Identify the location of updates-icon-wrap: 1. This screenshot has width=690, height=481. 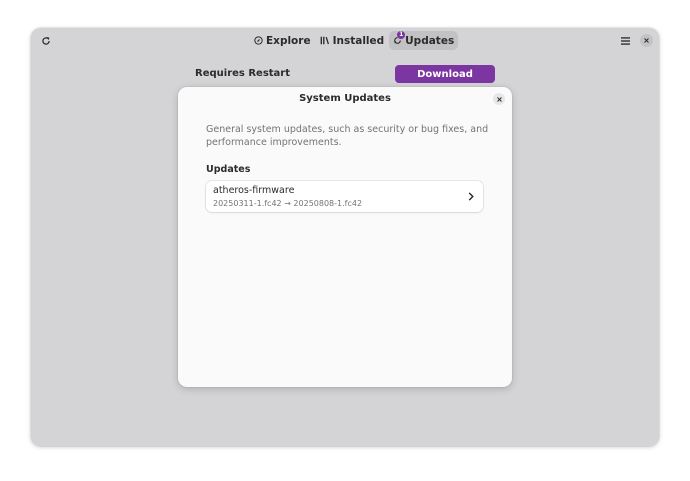
(399, 38).